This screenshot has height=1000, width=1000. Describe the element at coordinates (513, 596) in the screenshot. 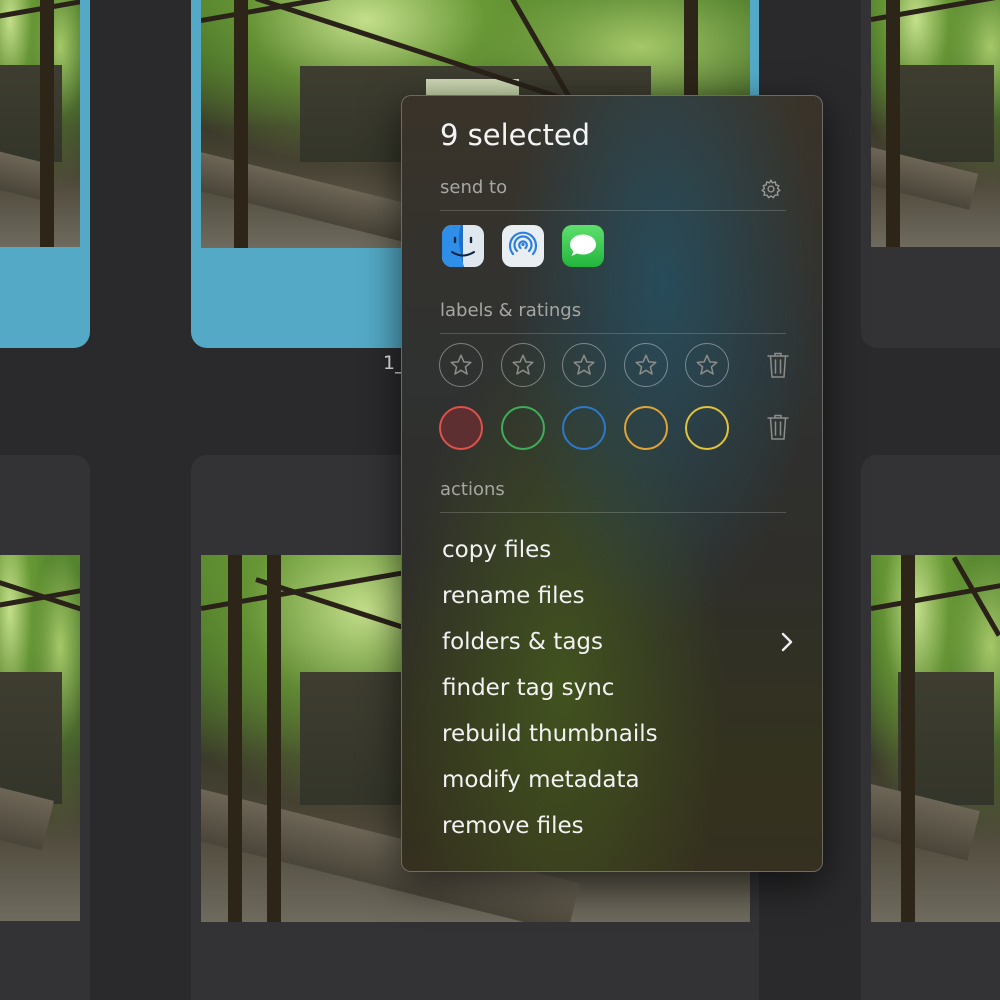

I see `action-rename-files: rename files` at that location.